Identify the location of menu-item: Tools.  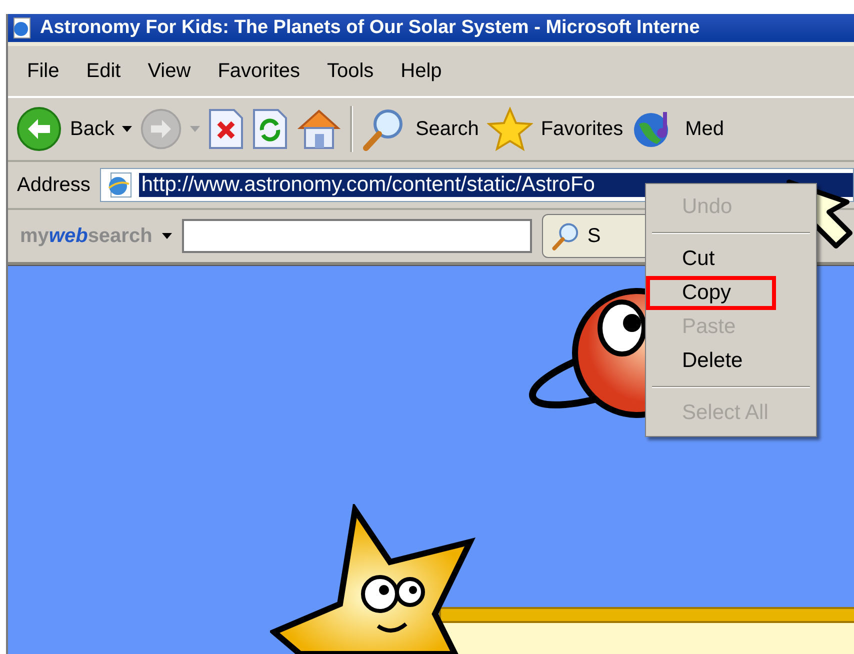
(350, 71).